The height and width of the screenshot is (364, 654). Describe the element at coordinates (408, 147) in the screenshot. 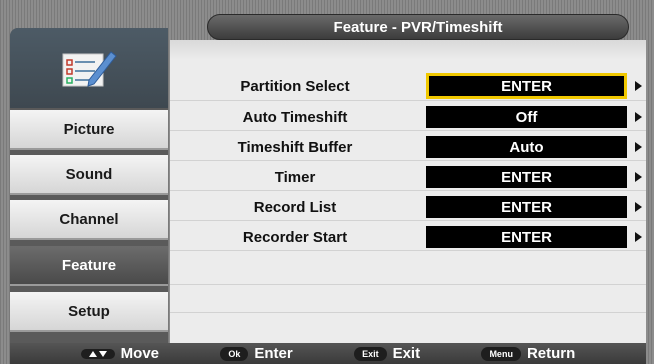

I see `setting-row-timeshift-buffer: Timeshift Buffer Auto` at that location.